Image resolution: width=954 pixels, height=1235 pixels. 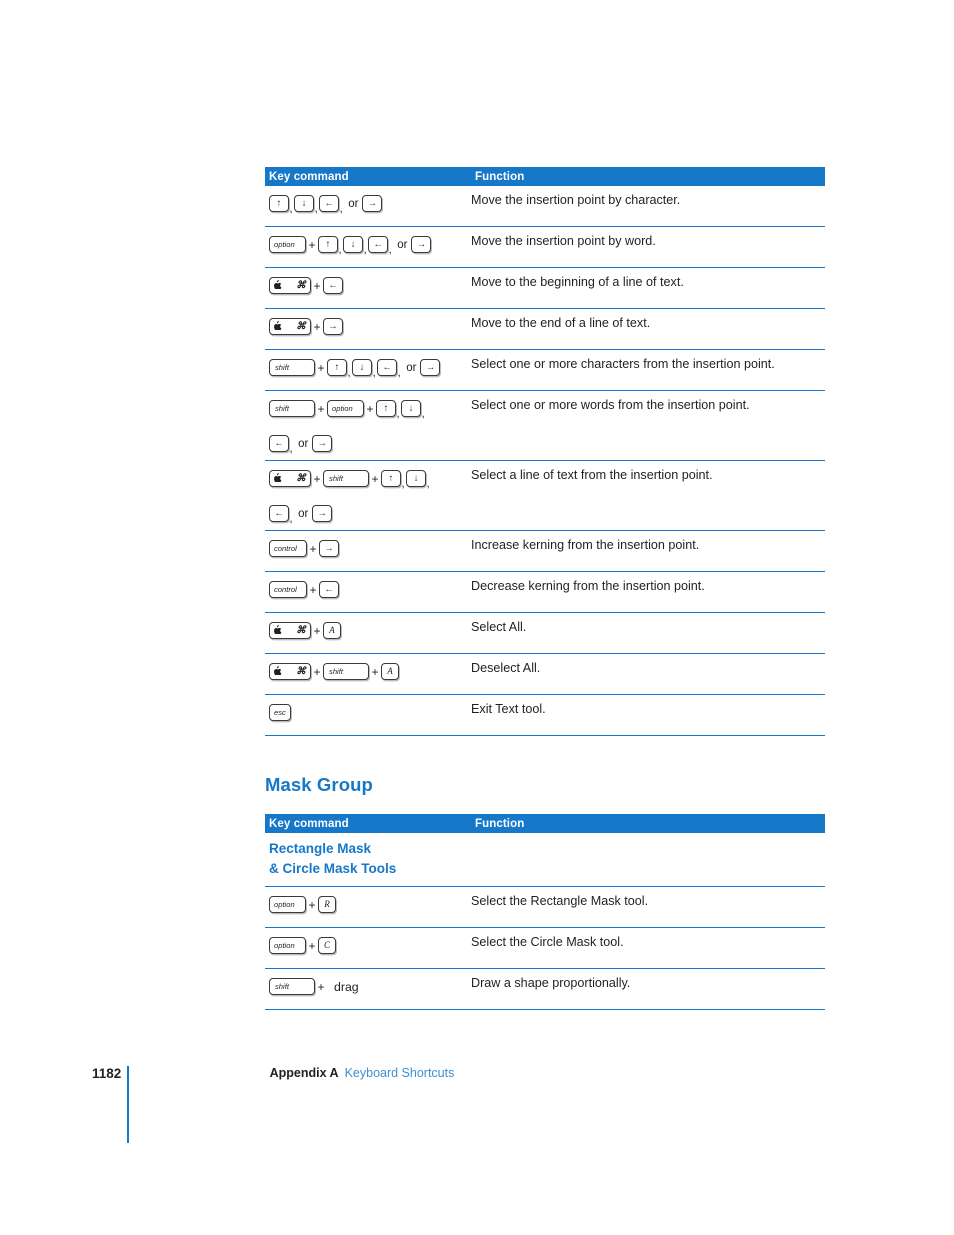 I want to click on table-row: option + R Select the Rectangle Mask tool., so click(x=545, y=907).